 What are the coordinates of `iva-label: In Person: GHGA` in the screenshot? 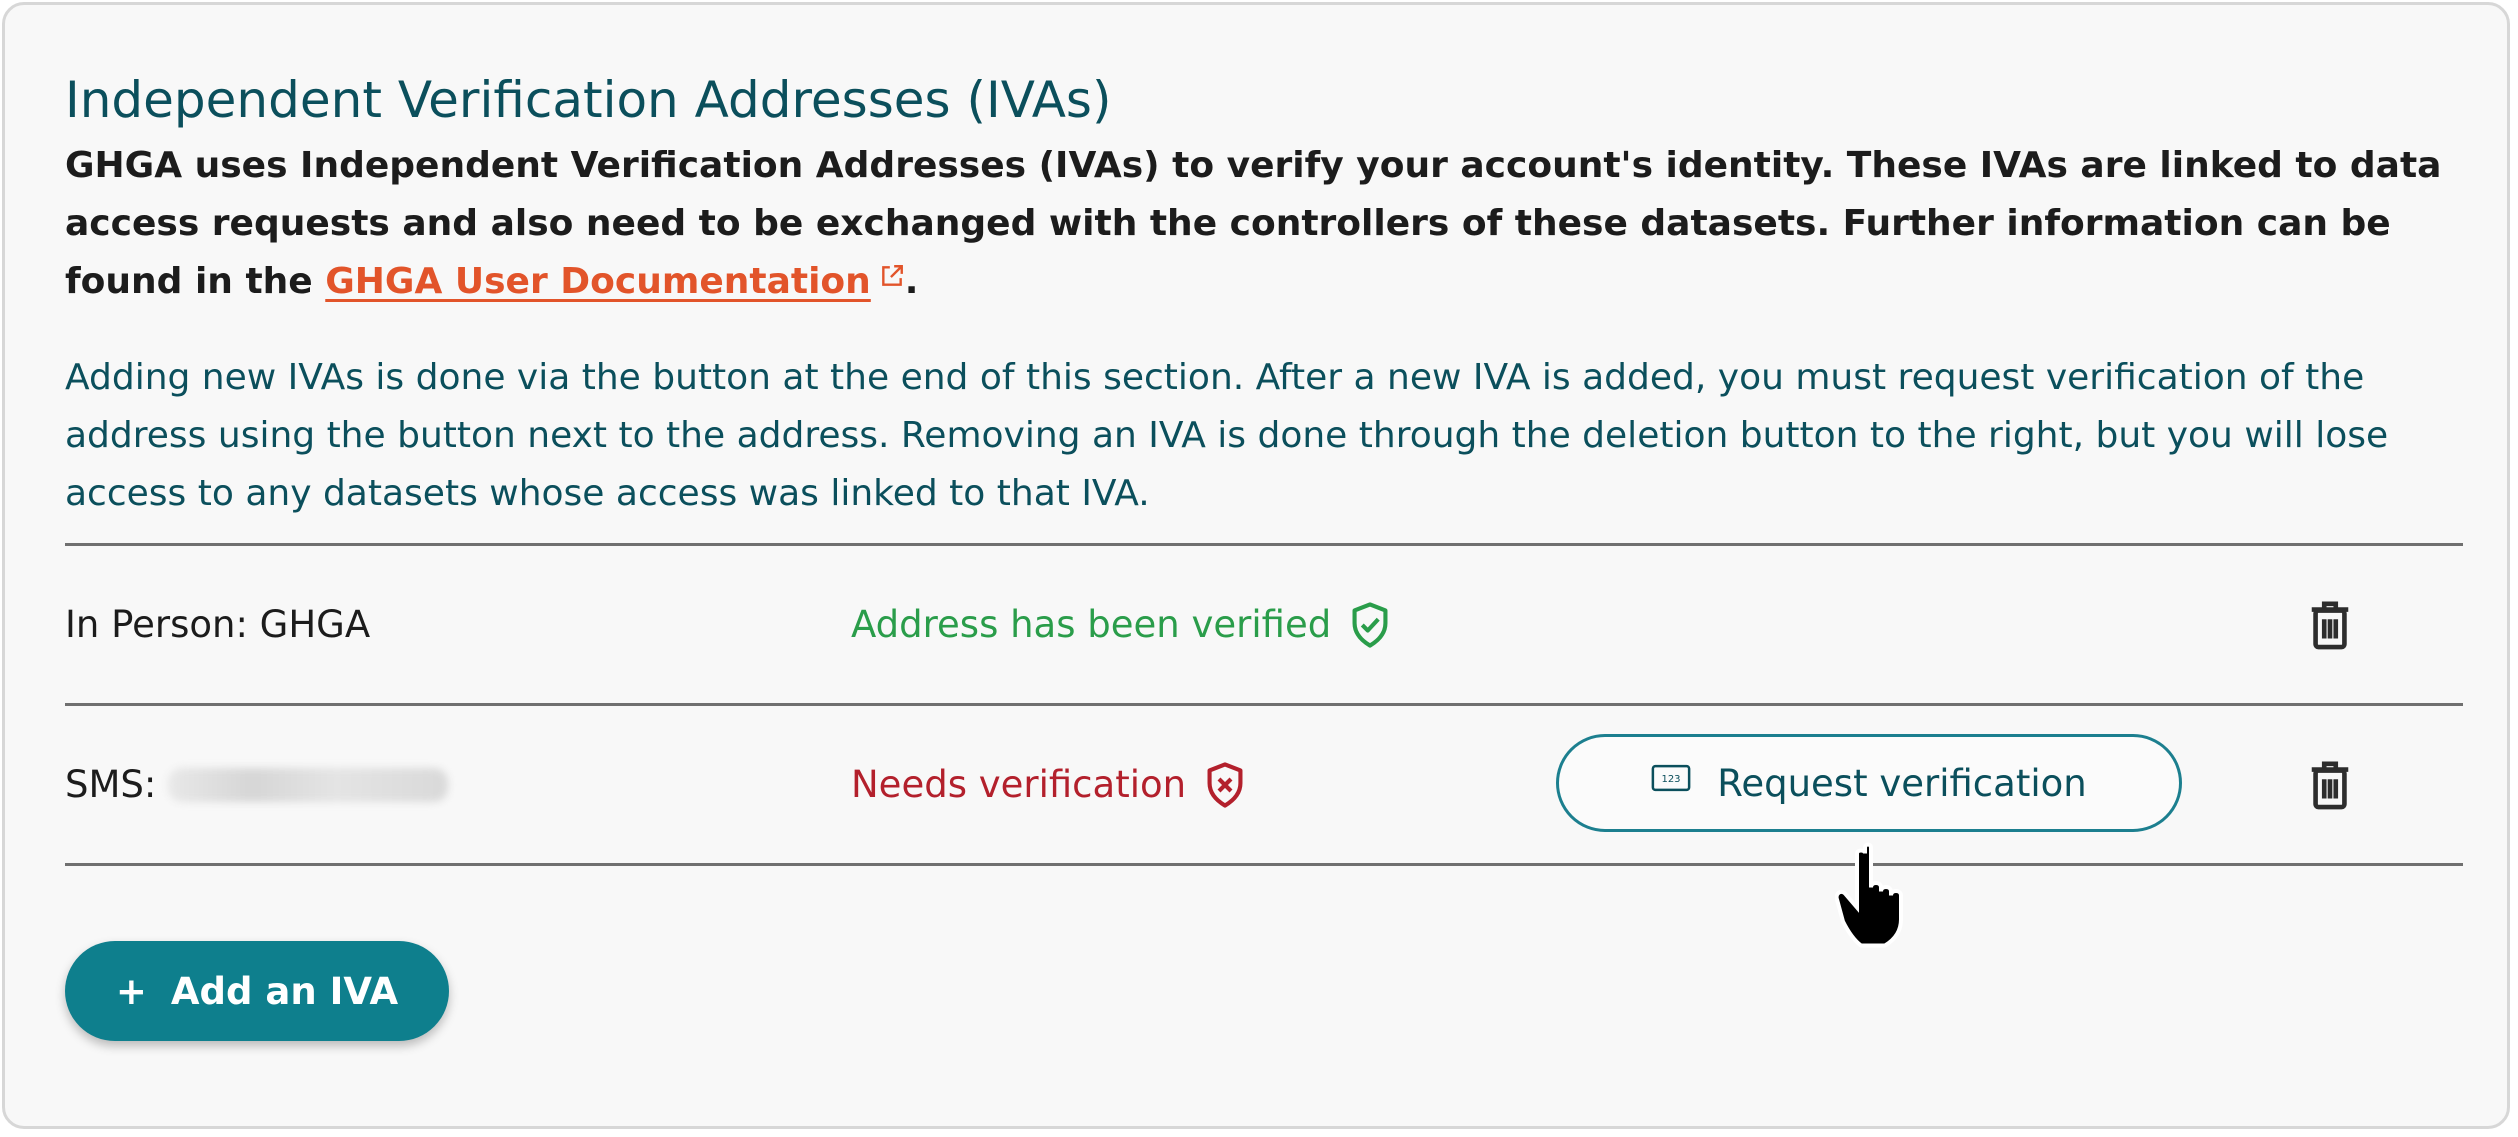 It's located at (218, 624).